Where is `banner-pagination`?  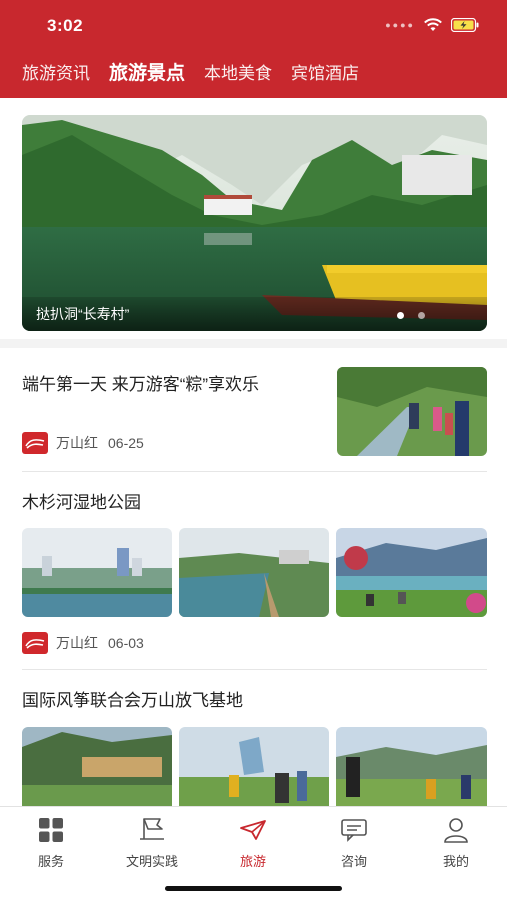
banner-pagination is located at coordinates (411, 315).